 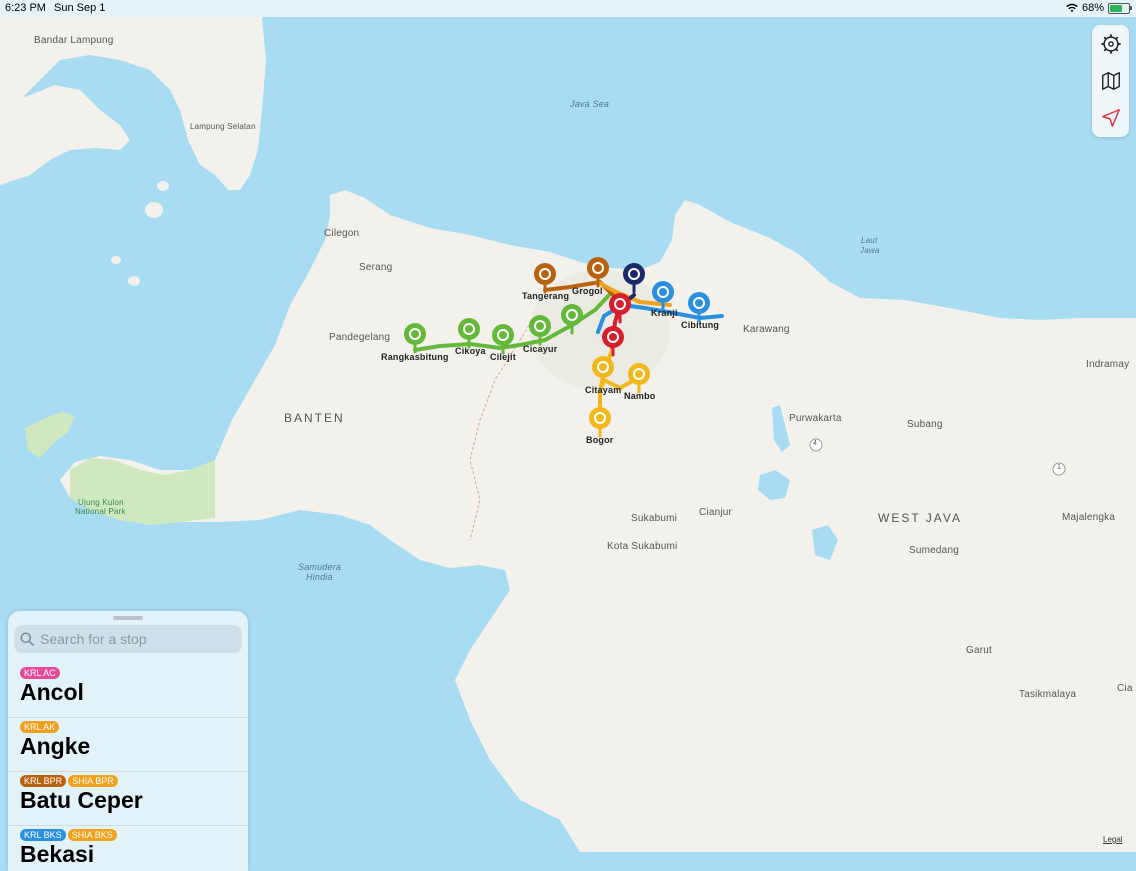 I want to click on map-toolbar, so click(x=1110, y=81).